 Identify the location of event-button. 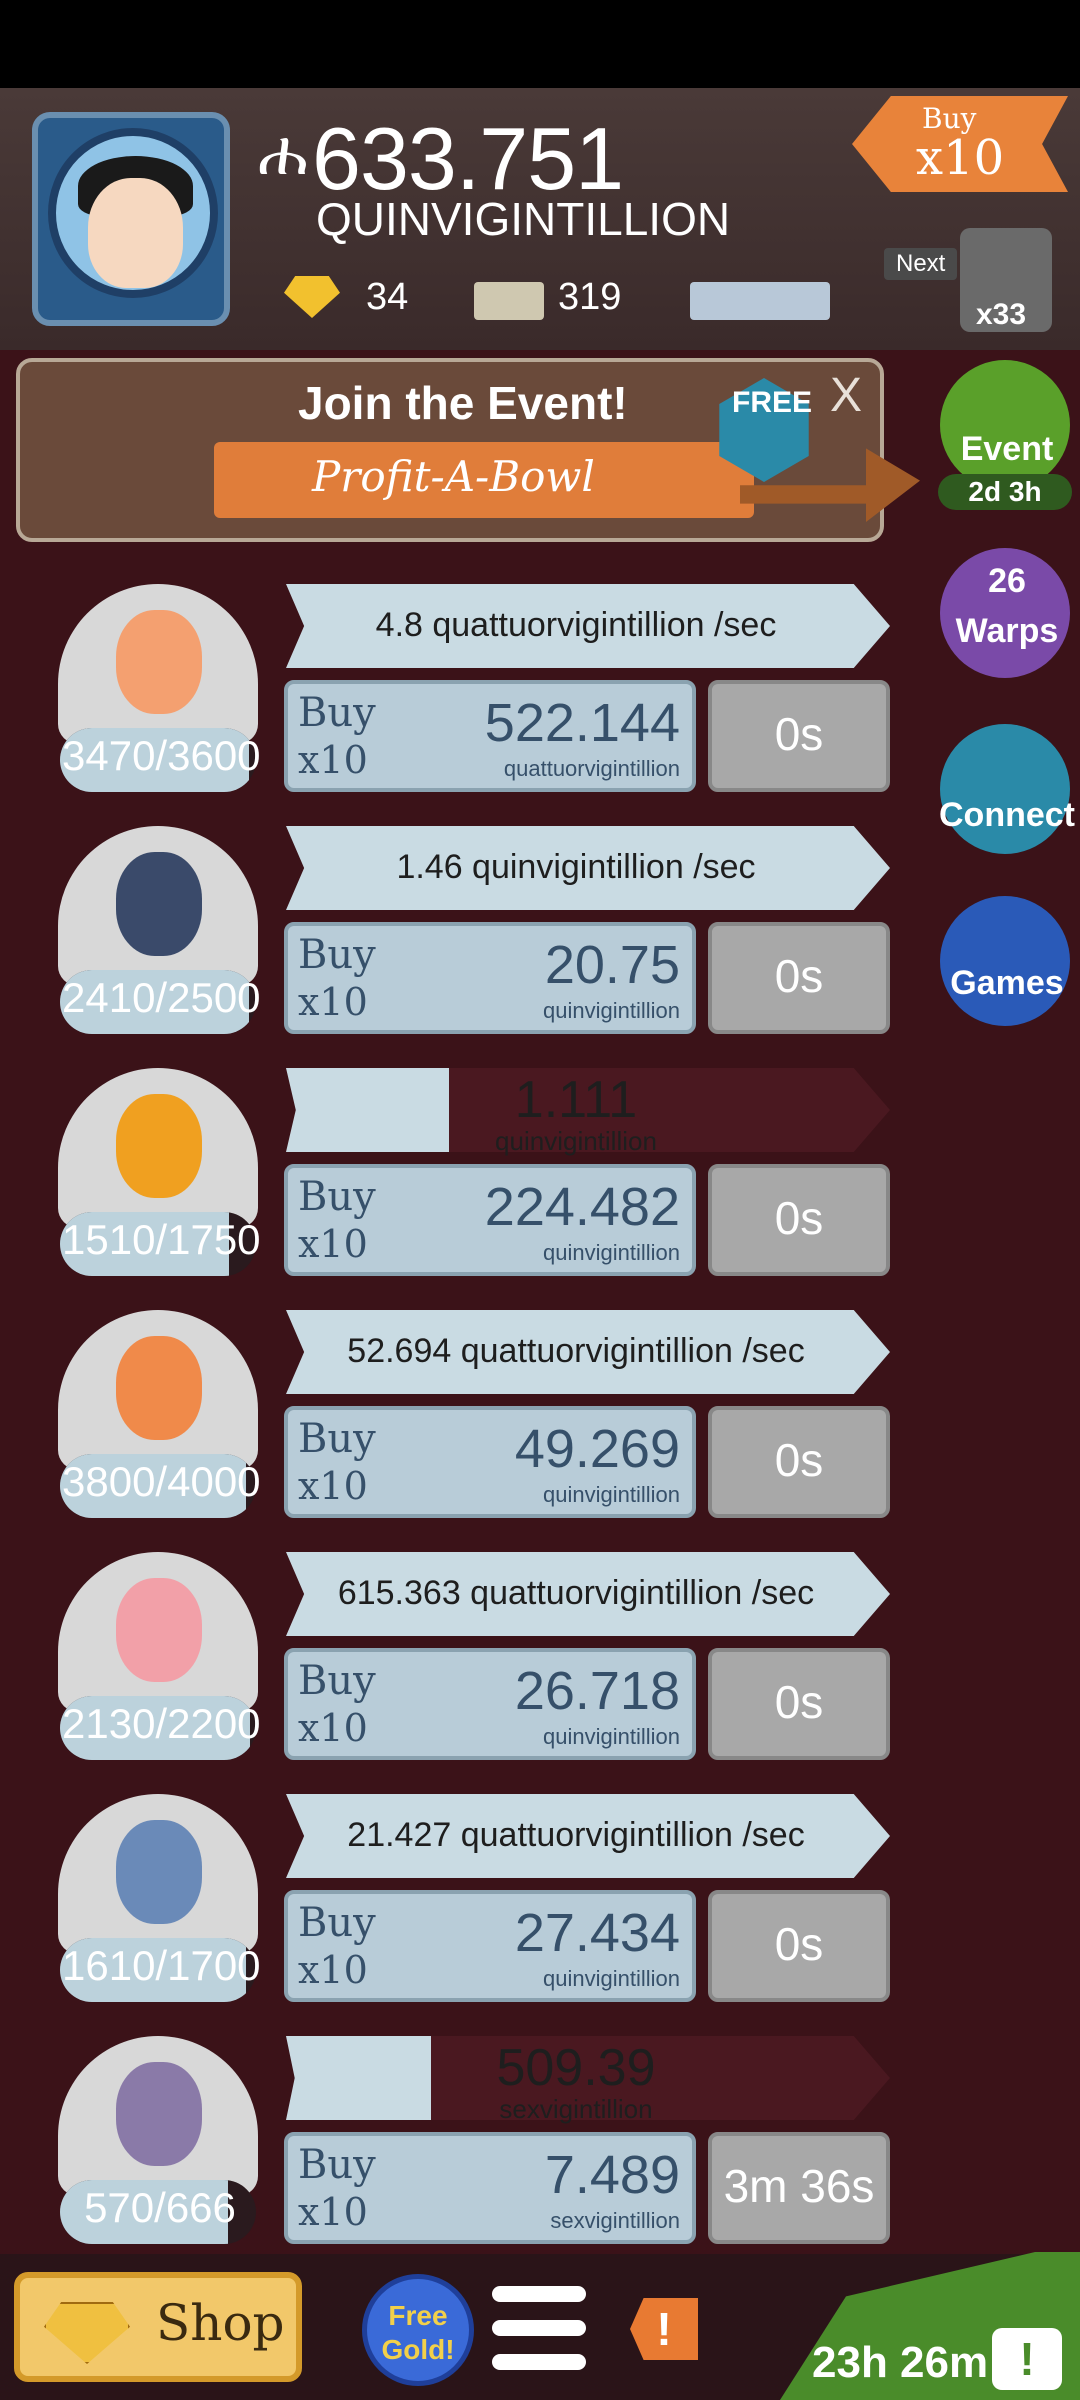
(1005, 425).